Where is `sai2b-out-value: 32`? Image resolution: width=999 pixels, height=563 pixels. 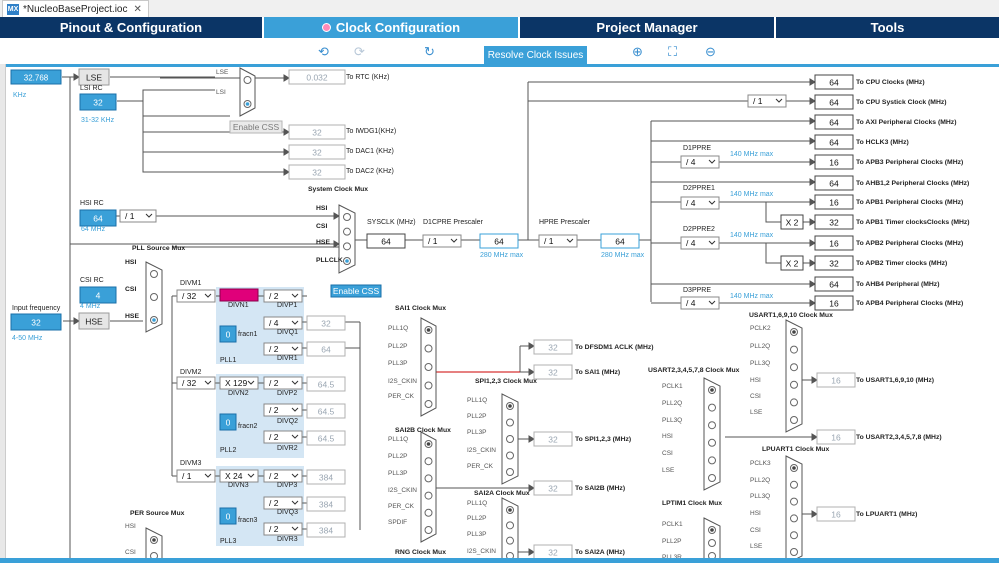
sai2b-out-value: 32 is located at coordinates (553, 489).